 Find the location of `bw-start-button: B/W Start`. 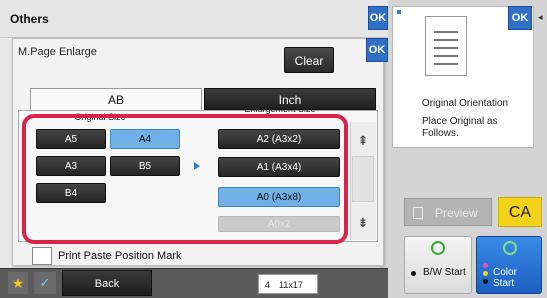

bw-start-button: B/W Start is located at coordinates (438, 265).